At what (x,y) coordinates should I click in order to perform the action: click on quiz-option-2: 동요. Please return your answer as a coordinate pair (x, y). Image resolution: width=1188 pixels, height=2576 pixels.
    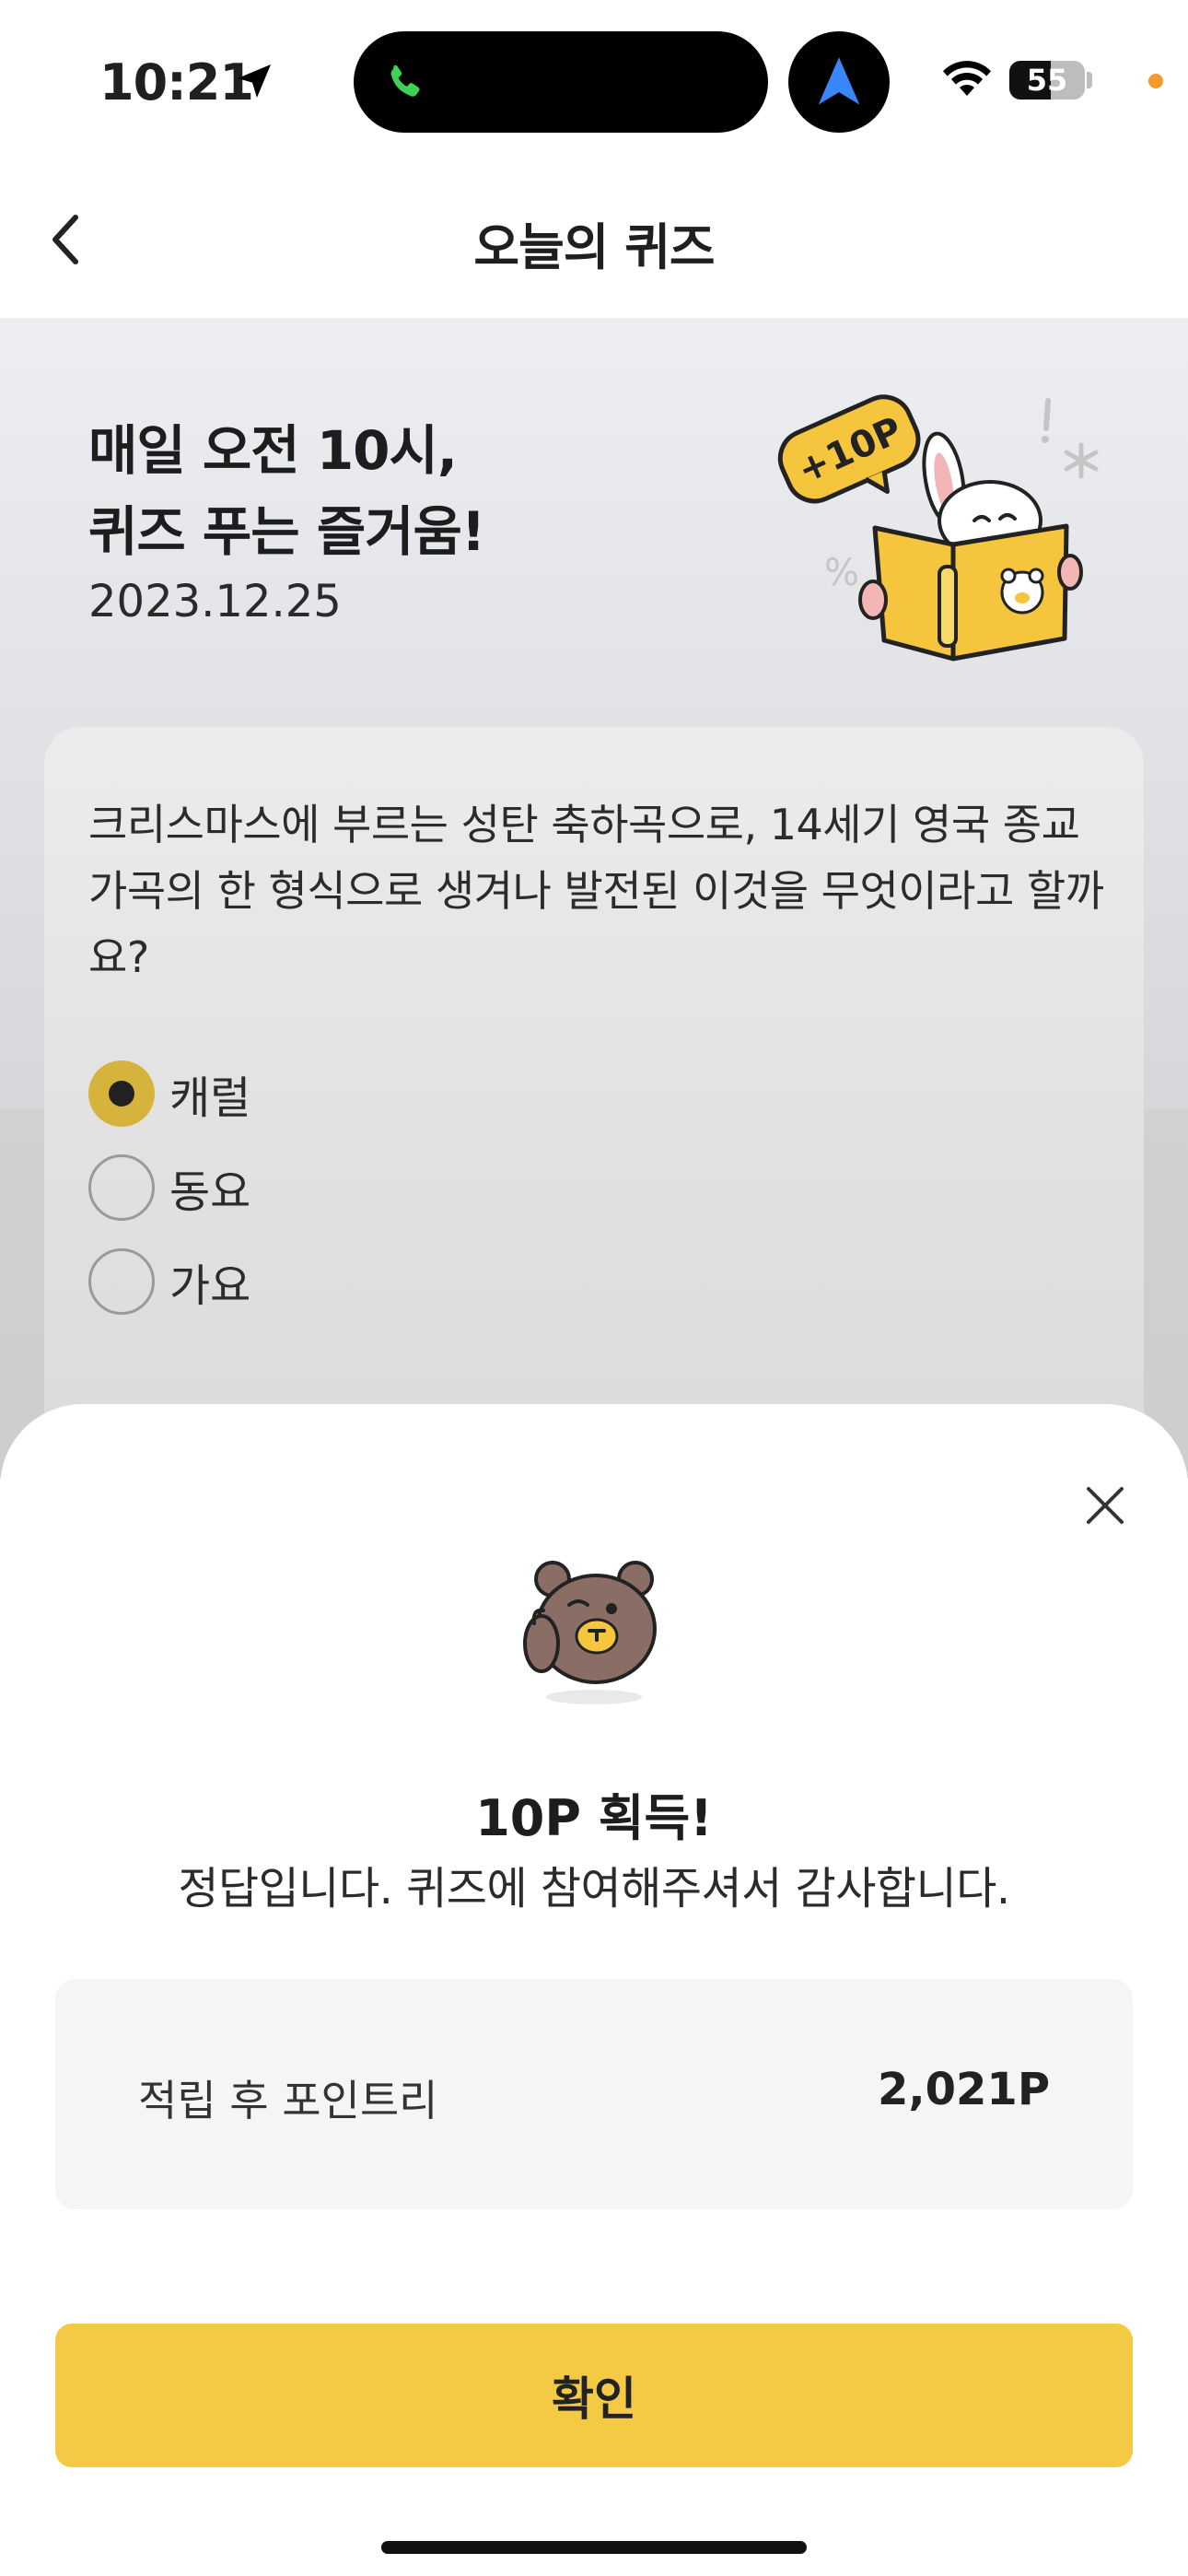
    Looking at the image, I should click on (169, 1187).